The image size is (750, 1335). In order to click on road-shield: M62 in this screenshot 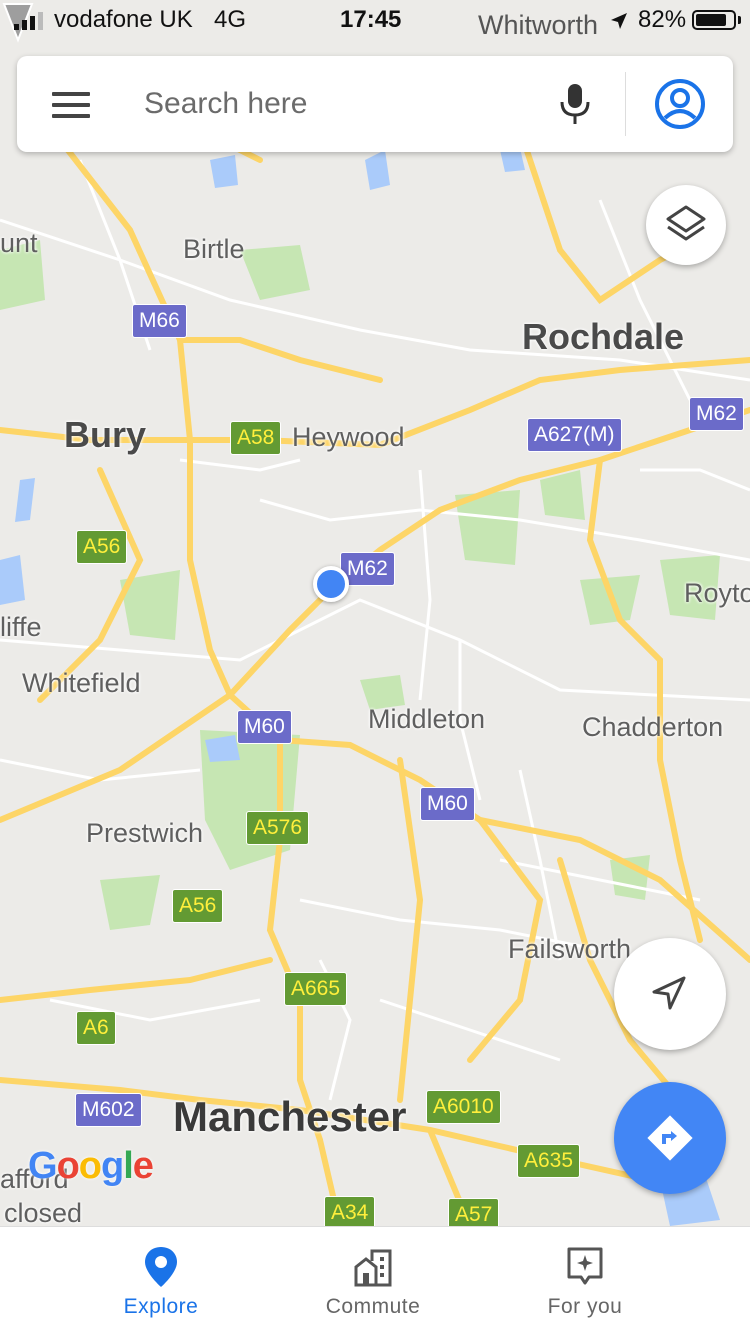, I will do `click(716, 414)`.